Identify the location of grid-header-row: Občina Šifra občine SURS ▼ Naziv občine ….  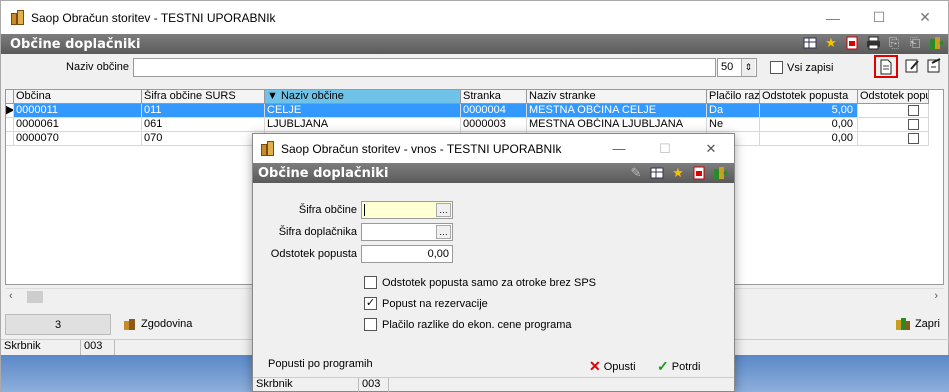
(474, 97).